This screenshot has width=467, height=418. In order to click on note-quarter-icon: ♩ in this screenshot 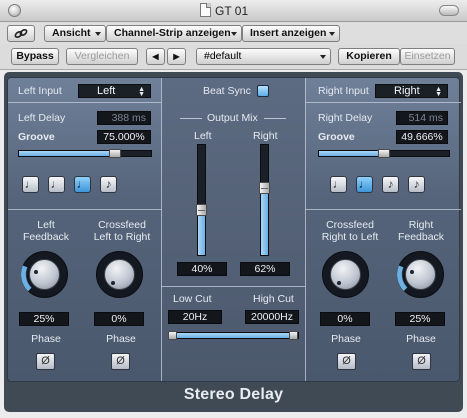, I will do `click(364, 184)`.